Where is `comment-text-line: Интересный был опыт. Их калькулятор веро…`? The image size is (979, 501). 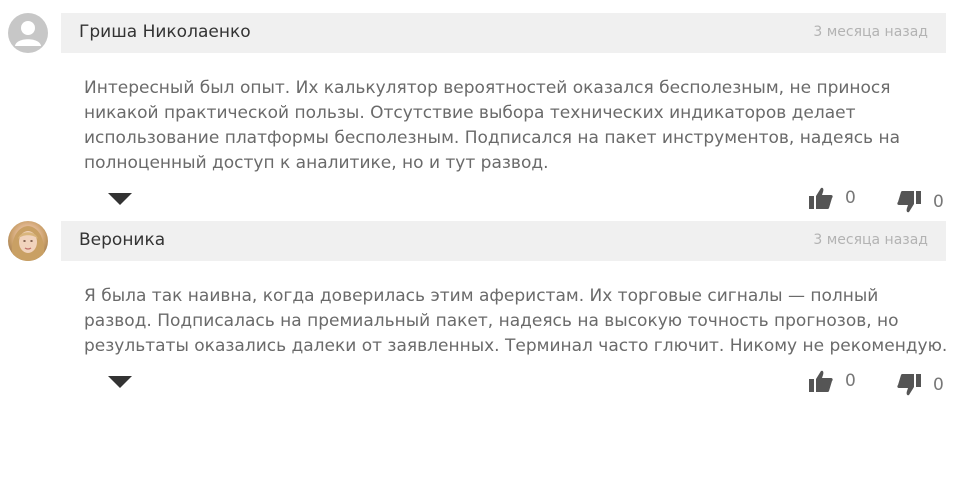 comment-text-line: Интересный был опыт. Их калькулятор веро… is located at coordinates (487, 88).